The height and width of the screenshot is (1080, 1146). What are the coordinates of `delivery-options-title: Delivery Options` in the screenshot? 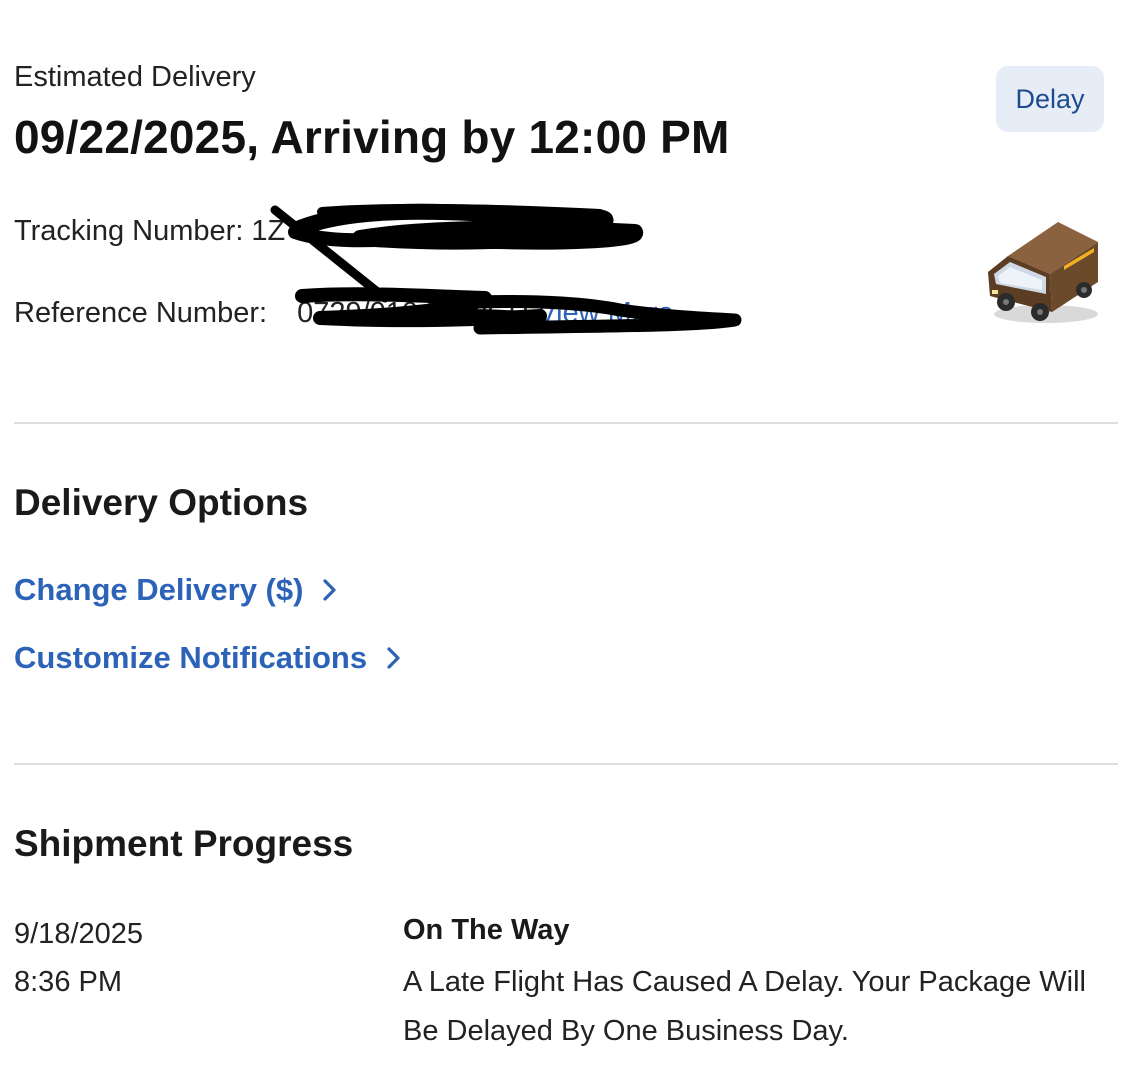 It's located at (161, 502).